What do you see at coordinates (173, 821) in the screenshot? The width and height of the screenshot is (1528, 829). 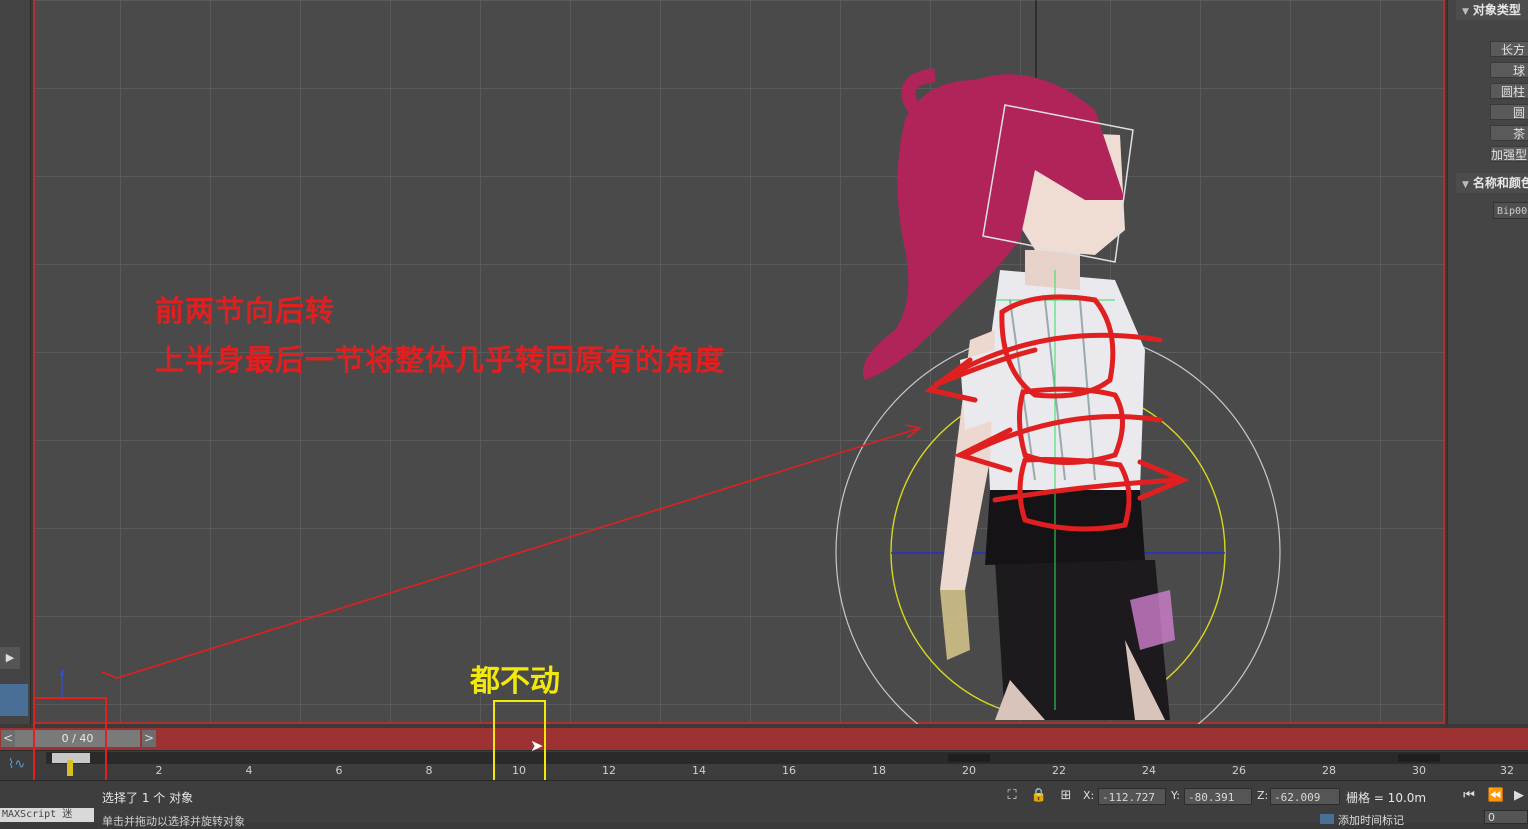 I see `prompt-line: 单击并拖动以选择并旋转对象` at bounding box center [173, 821].